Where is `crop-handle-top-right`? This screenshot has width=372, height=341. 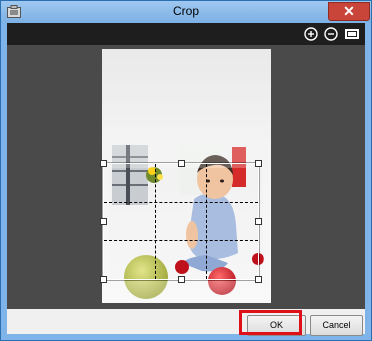 crop-handle-top-right is located at coordinates (258, 163).